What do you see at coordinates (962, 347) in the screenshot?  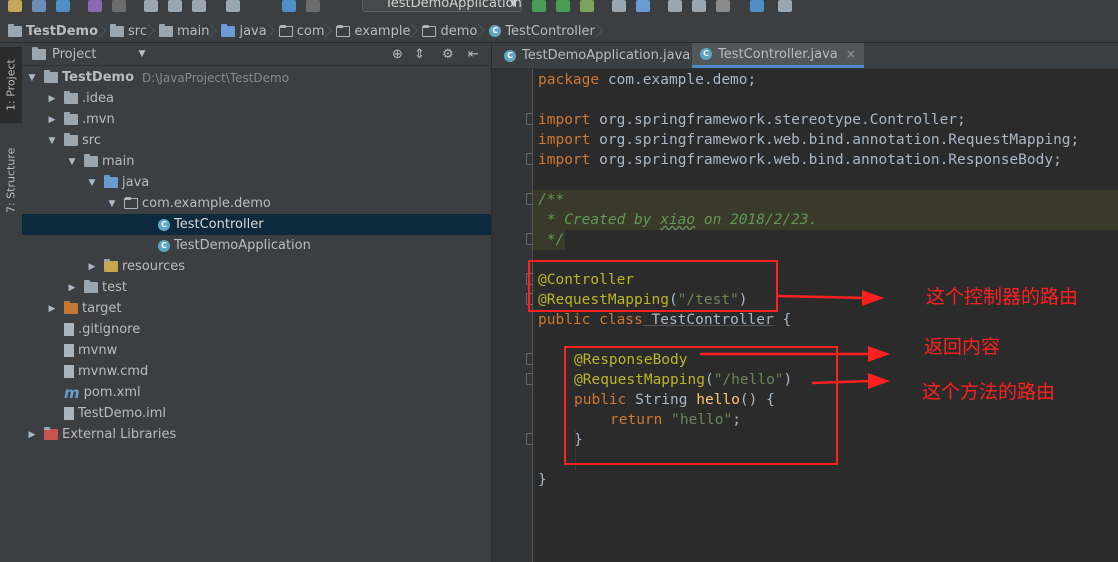 I see `note-return-content: 返回内容` at bounding box center [962, 347].